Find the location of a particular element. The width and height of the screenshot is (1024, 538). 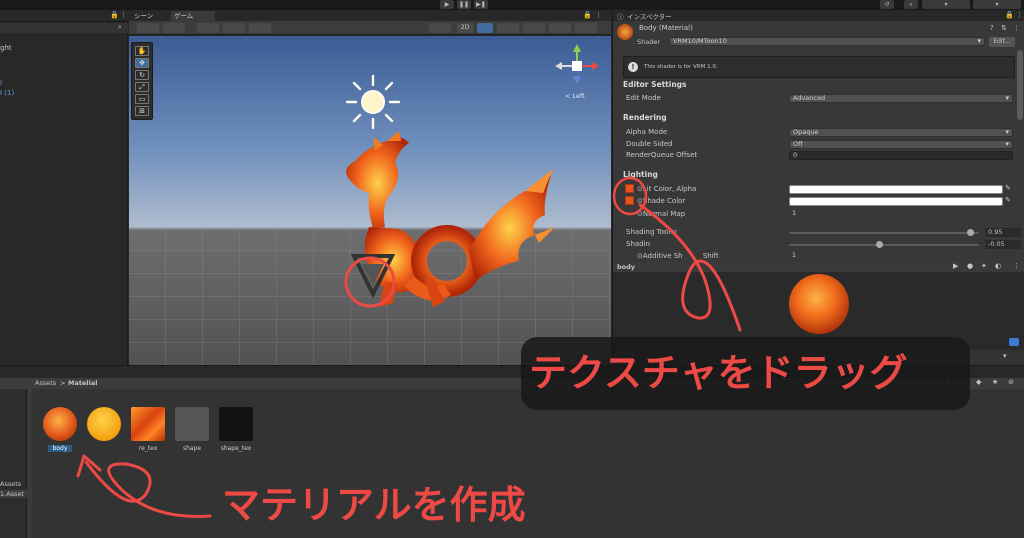

shading-shift-knob is located at coordinates (880, 244).